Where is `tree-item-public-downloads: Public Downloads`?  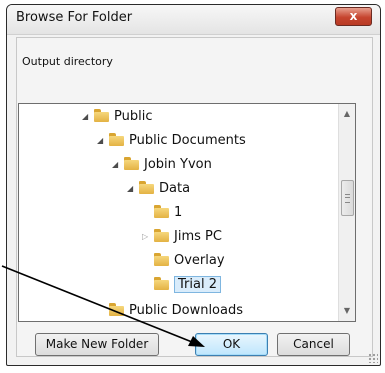 tree-item-public-downloads: Public Downloads is located at coordinates (170, 310).